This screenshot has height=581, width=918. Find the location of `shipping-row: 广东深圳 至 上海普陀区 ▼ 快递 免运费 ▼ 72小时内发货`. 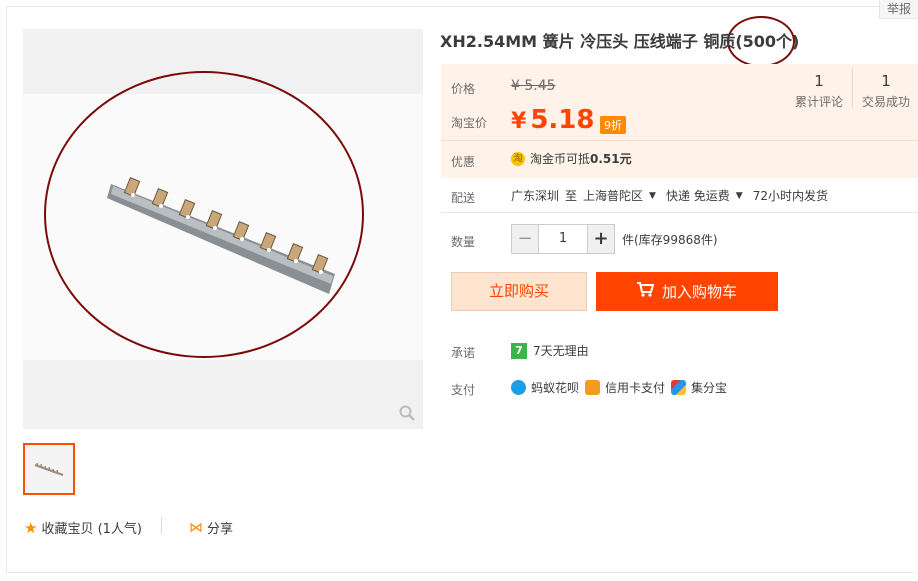

shipping-row: 广东深圳 至 上海普陀区 ▼ 快递 免运费 ▼ 72小时内发货 is located at coordinates (669, 195).